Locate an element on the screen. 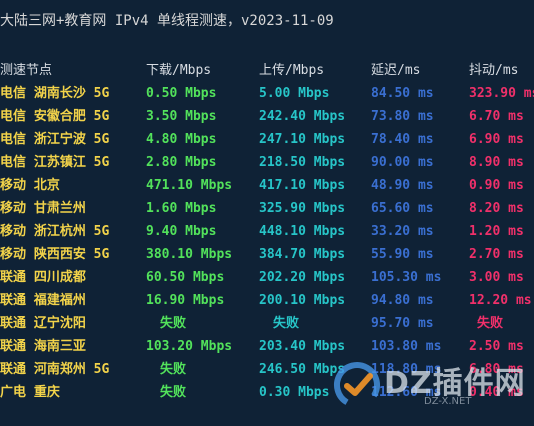 The height and width of the screenshot is (426, 534). row-upload: 失败 is located at coordinates (286, 323).